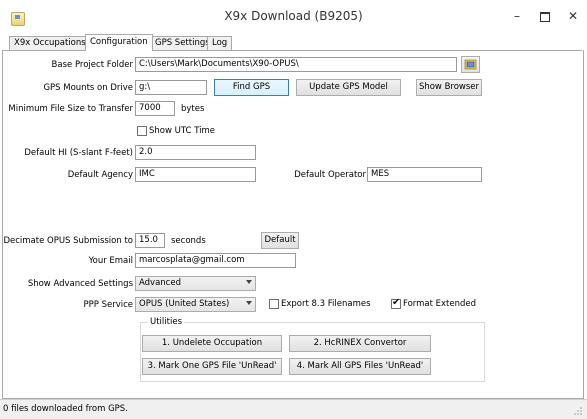 The height and width of the screenshot is (419, 587). Describe the element at coordinates (396, 303) in the screenshot. I see `format-extended-checkbox` at that location.